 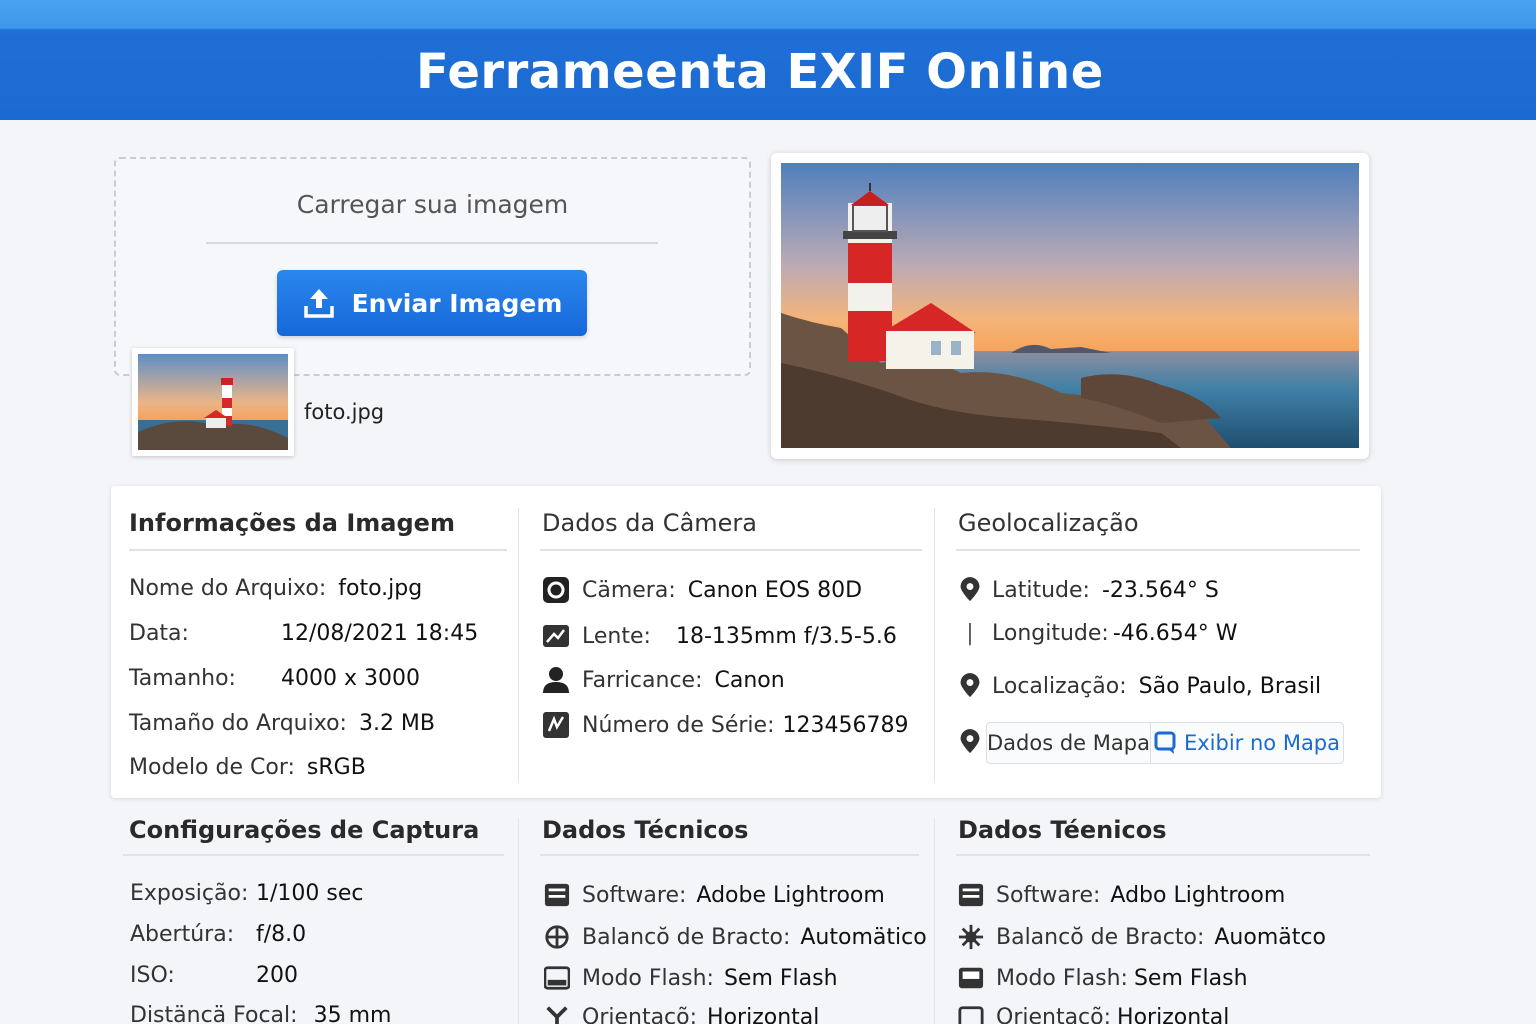 I want to click on map-button-group: Dados de Mapa Exibir no Mapa, so click(x=1165, y=743).